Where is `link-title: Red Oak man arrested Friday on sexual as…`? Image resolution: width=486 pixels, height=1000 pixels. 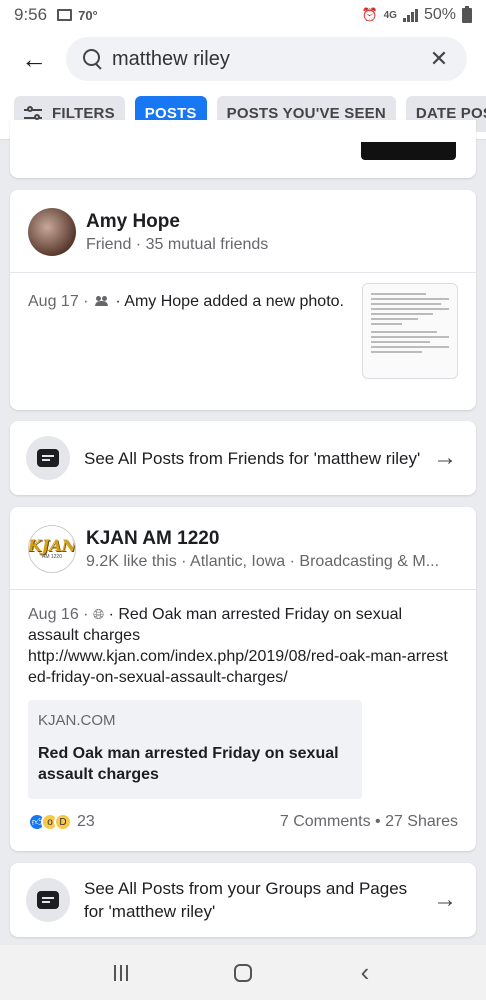
link-title: Red Oak man arrested Friday on sexual as… is located at coordinates (188, 764).